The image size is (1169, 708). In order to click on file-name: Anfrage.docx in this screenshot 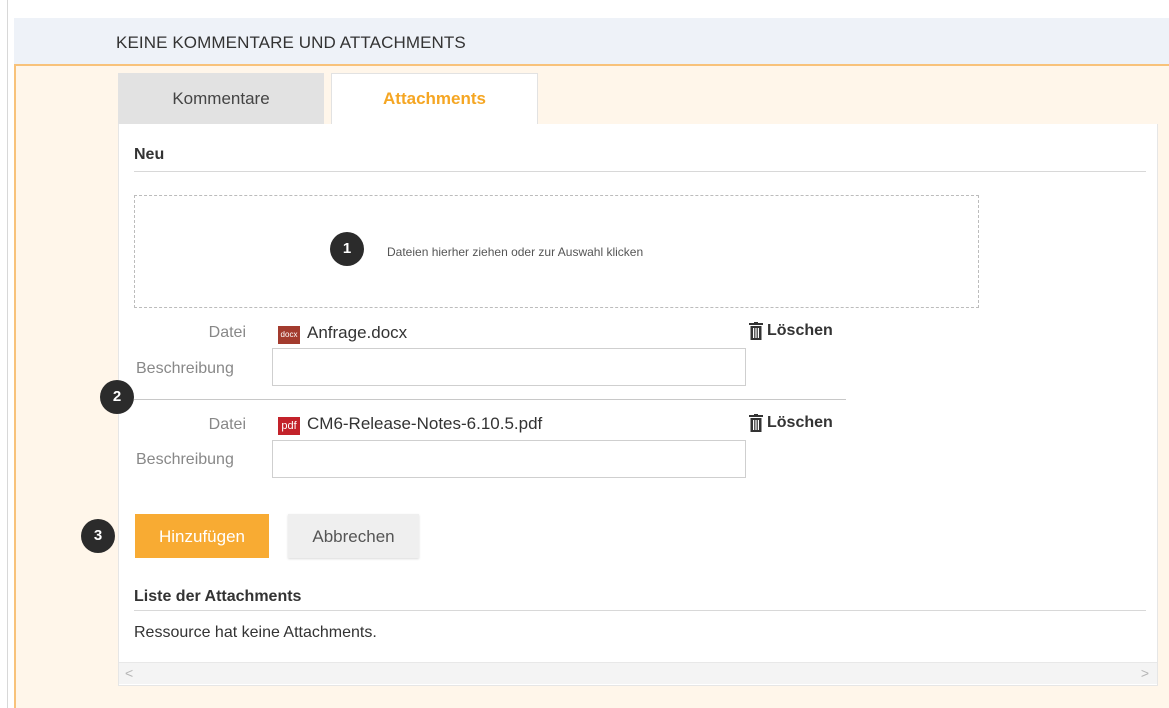, I will do `click(357, 332)`.